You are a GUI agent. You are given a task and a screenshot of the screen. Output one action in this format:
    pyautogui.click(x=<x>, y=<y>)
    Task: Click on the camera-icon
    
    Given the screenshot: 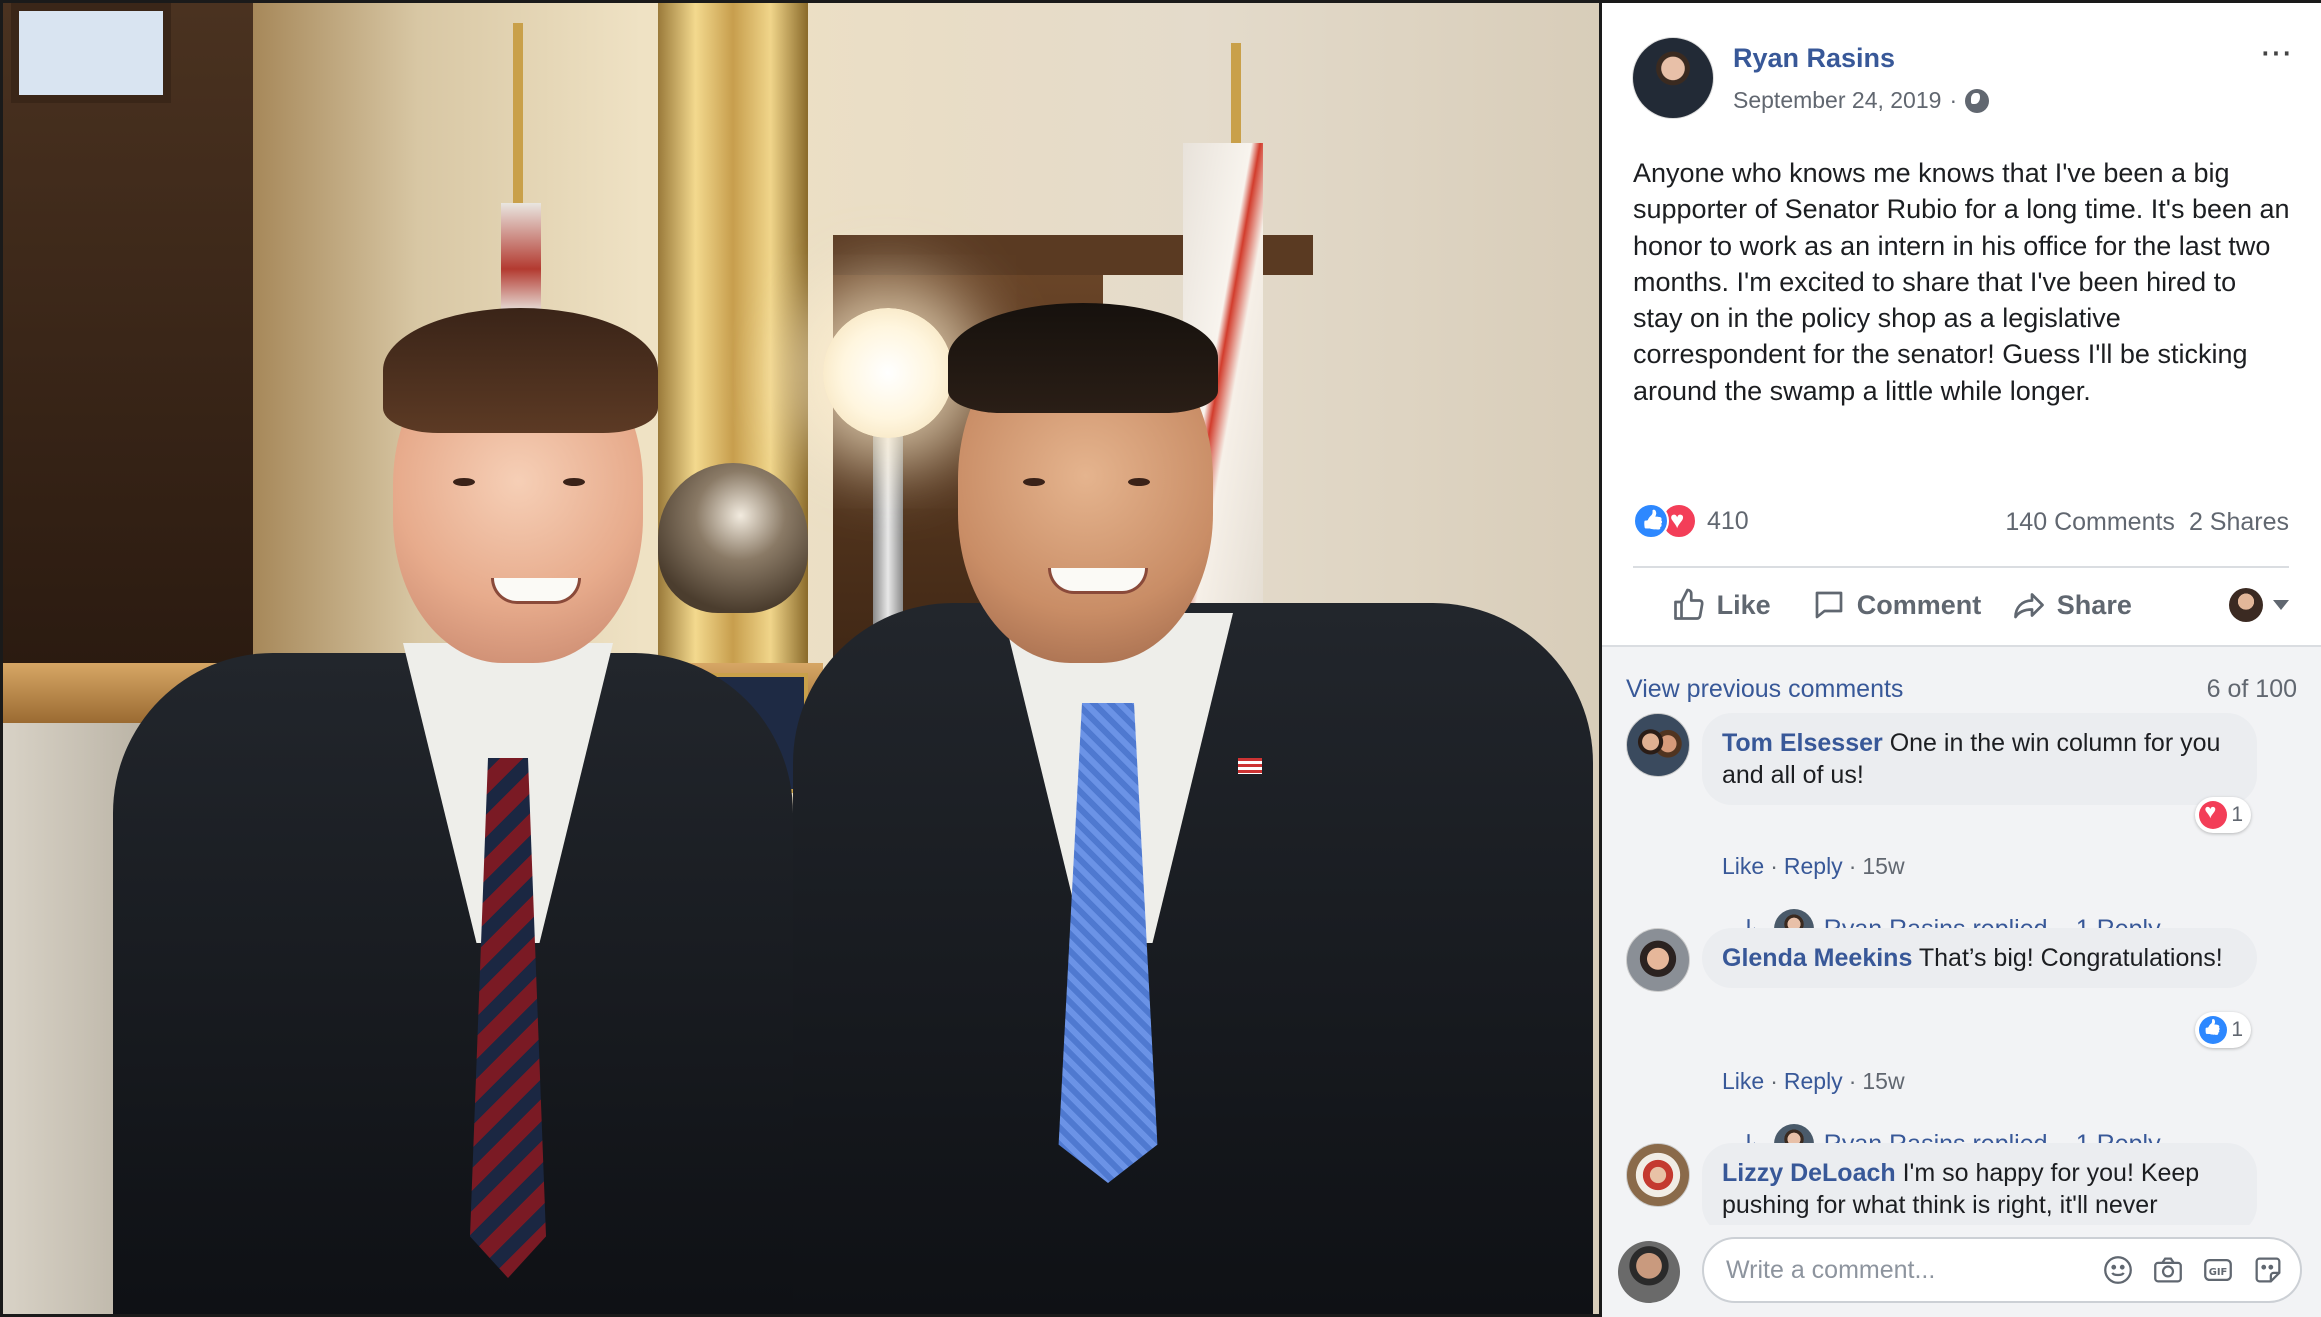 What is the action you would take?
    pyautogui.click(x=2168, y=1270)
    